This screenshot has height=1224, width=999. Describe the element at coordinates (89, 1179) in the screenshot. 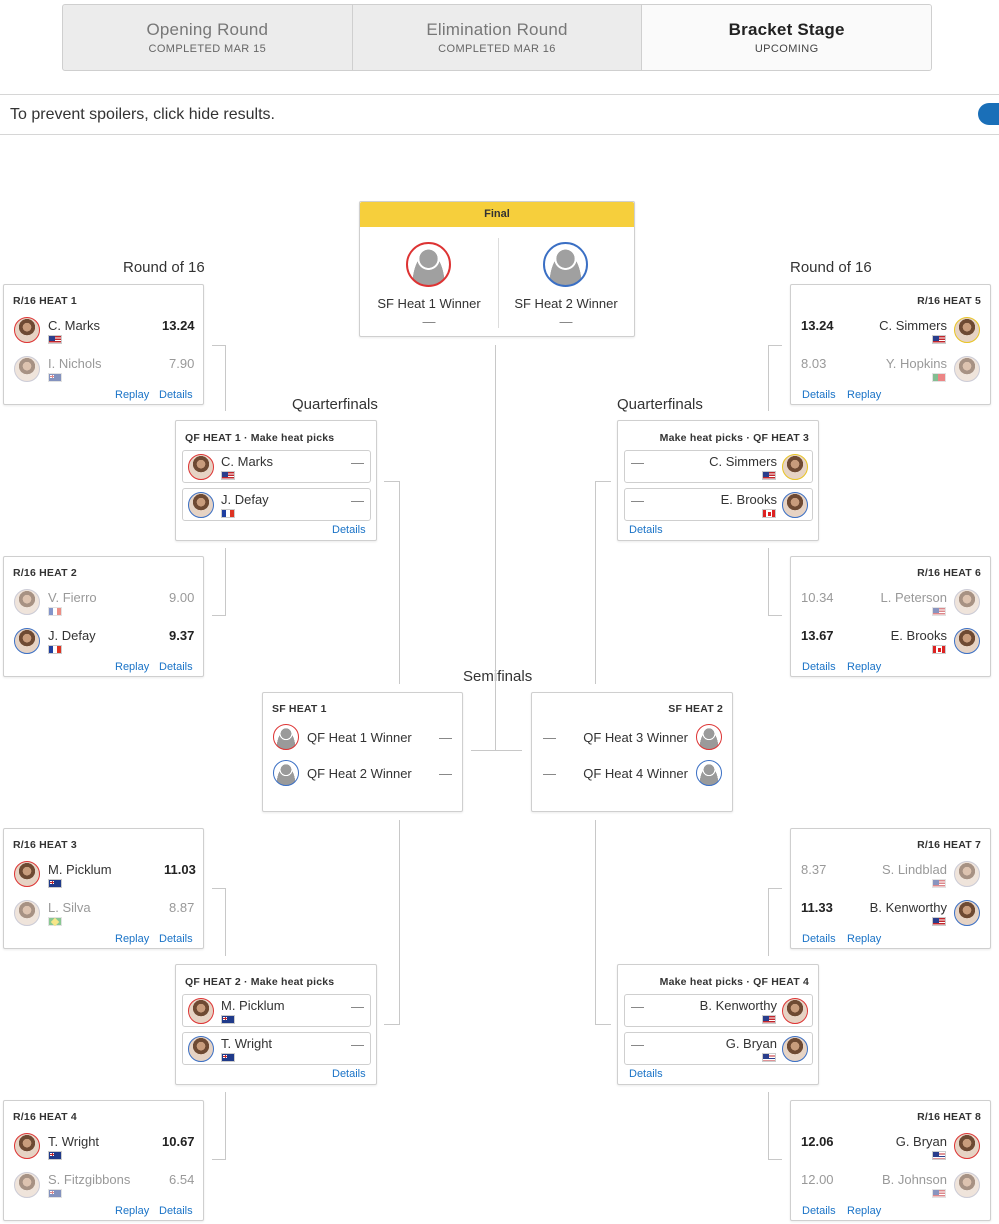

I see `athlete-name: S. Fitzgibbons` at that location.